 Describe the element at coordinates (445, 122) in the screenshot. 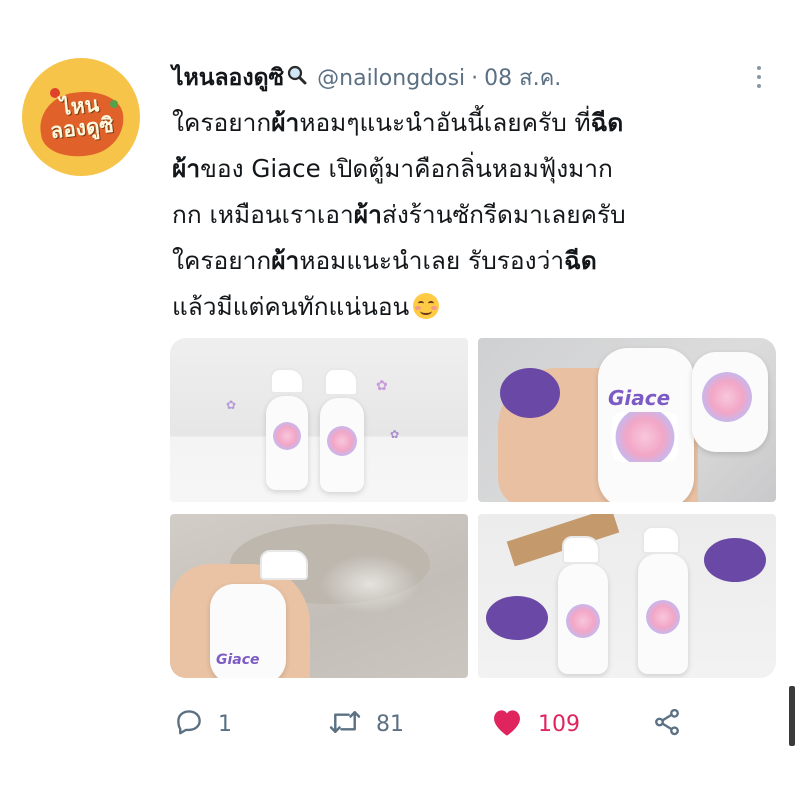

I see `tweet-text-segment: หอมๆแนะนำอันนี้เลยครับ ที่` at that location.